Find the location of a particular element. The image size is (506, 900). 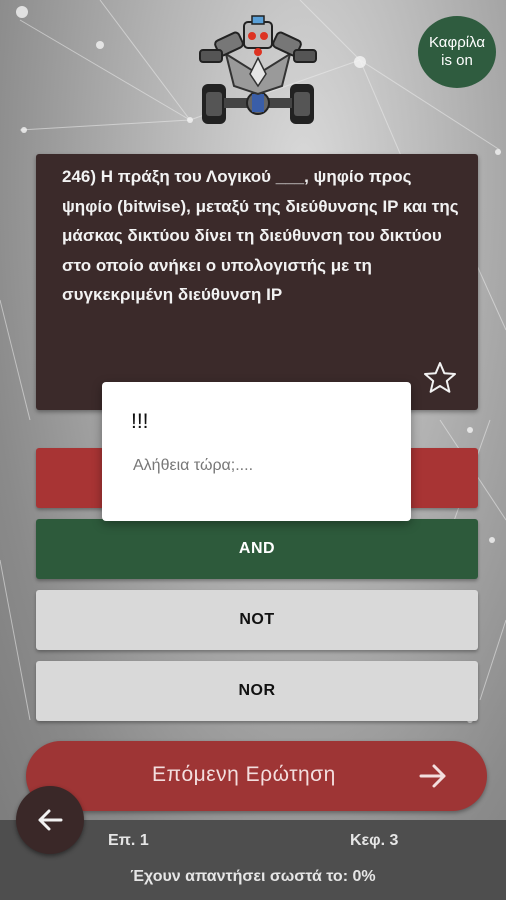

answer-option-label: AND is located at coordinates (257, 548).